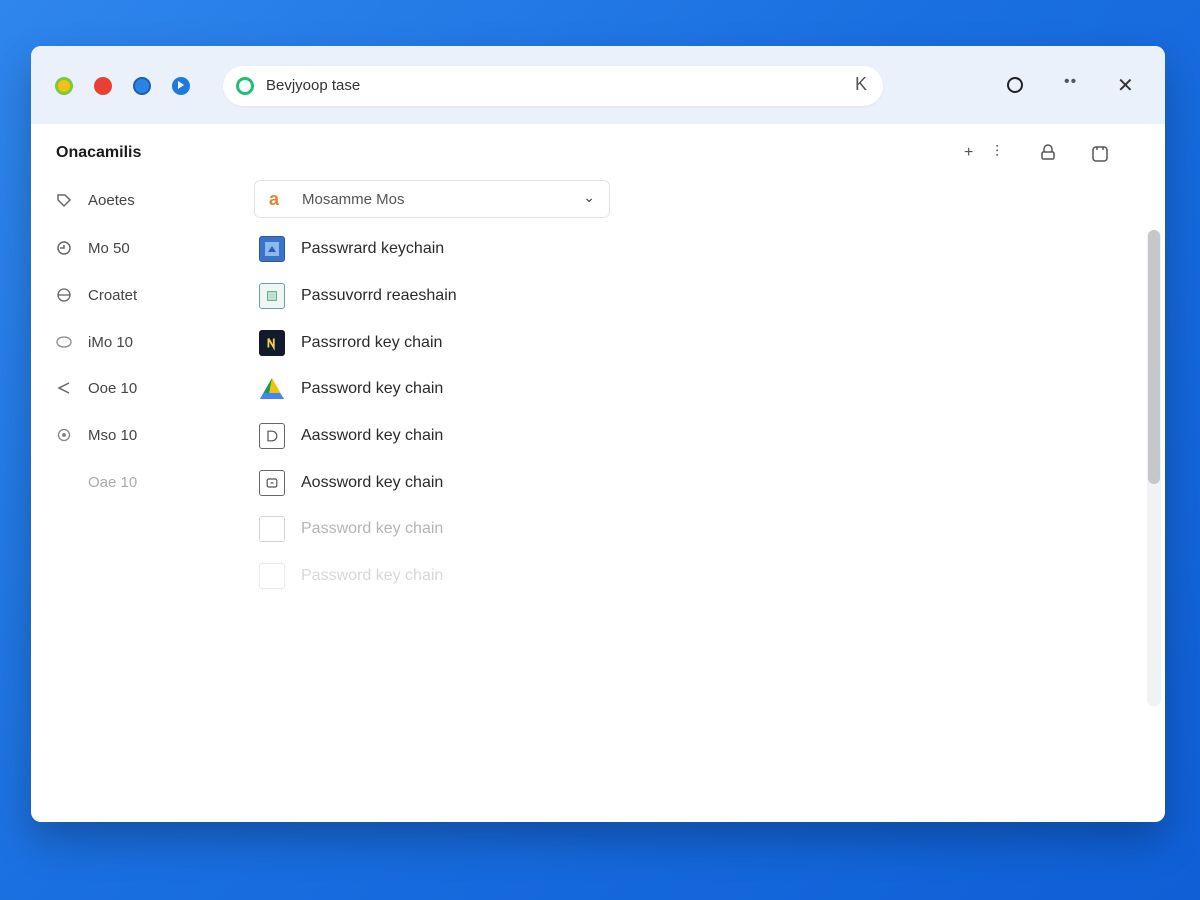 The height and width of the screenshot is (900, 1200). I want to click on green-box-icon, so click(272, 296).